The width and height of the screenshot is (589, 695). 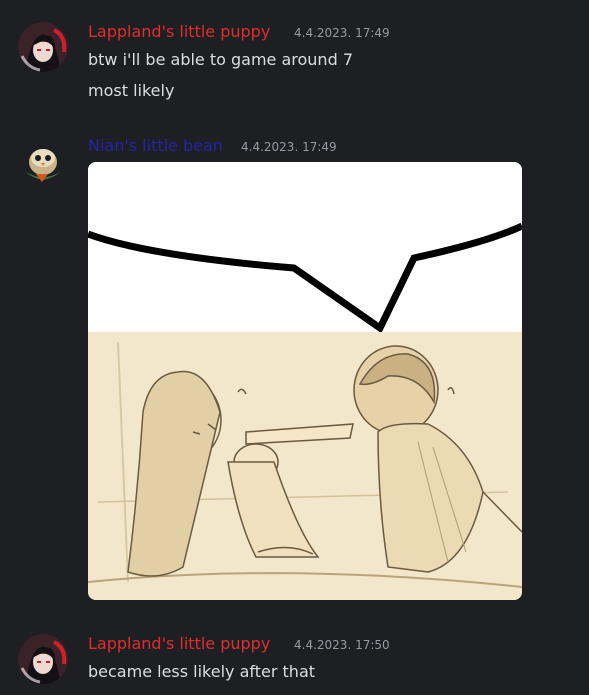 What do you see at coordinates (342, 645) in the screenshot?
I see `message-timestamp: 4.4.2023. 17:50` at bounding box center [342, 645].